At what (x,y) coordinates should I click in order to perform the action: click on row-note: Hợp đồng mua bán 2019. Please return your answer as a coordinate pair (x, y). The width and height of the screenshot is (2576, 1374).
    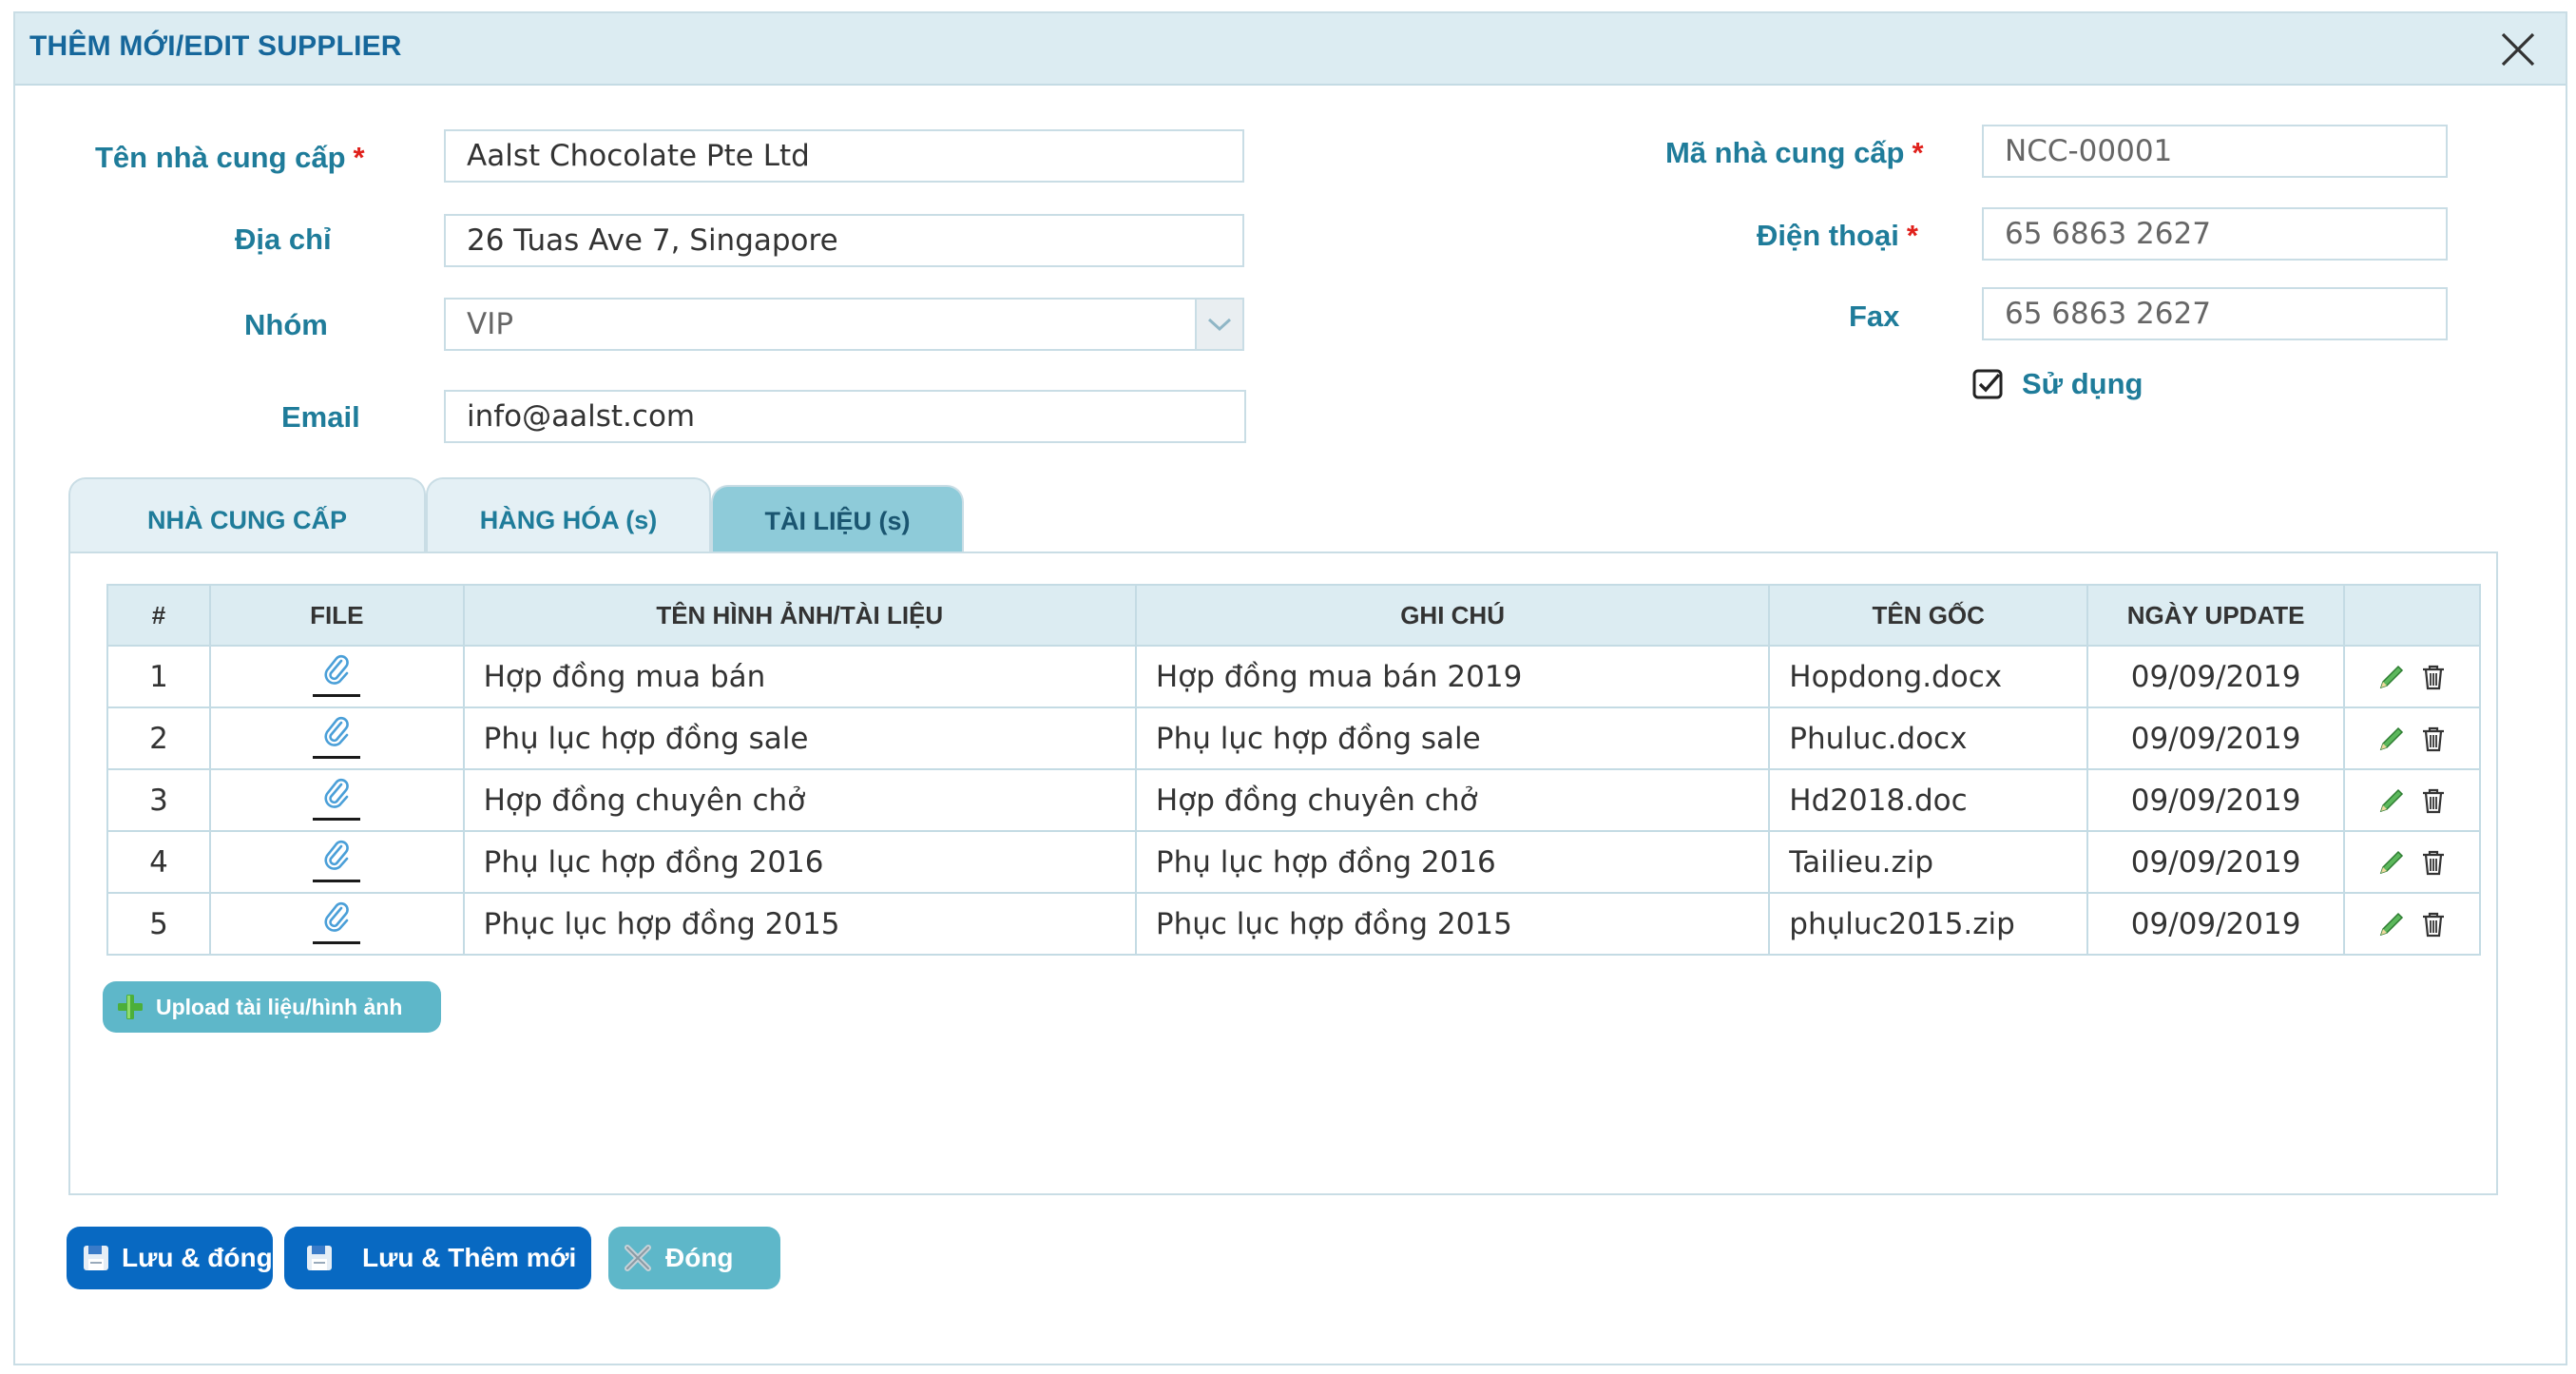
    Looking at the image, I should click on (1453, 676).